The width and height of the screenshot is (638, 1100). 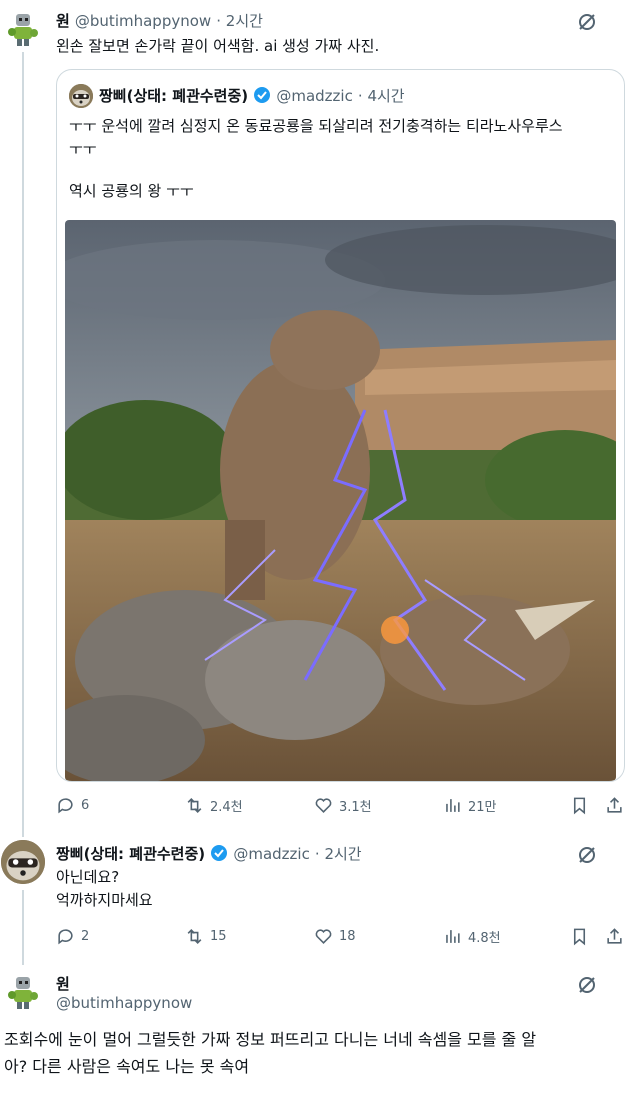 What do you see at coordinates (127, 1066) in the screenshot?
I see `focused-tweet-text-line2: 아? 다른 사람은 속여도 나는 못 속여` at bounding box center [127, 1066].